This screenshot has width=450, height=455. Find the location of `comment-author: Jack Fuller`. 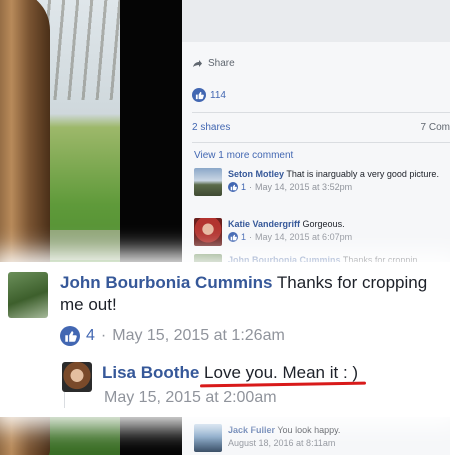

comment-author: Jack Fuller is located at coordinates (251, 430).